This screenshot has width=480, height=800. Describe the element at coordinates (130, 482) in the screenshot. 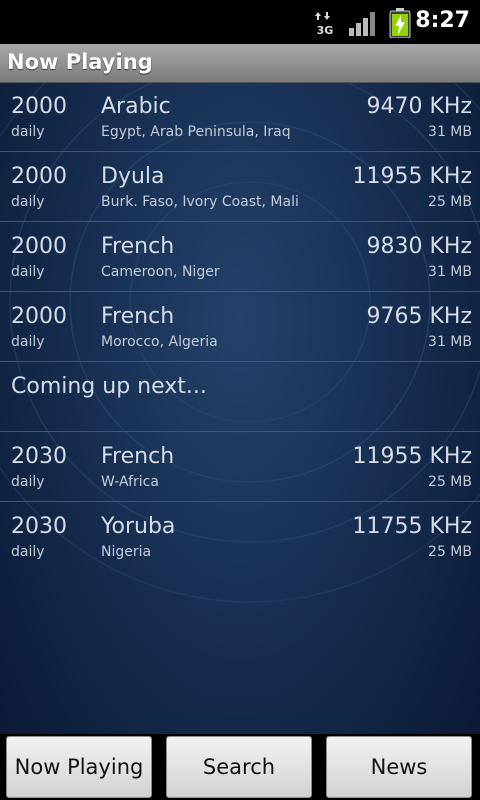

I see `program-region: W-Africa` at that location.